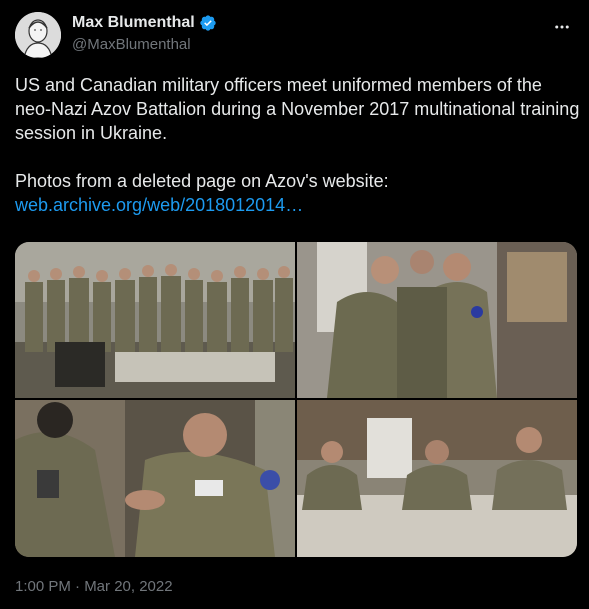 The width and height of the screenshot is (589, 609). Describe the element at coordinates (155, 478) in the screenshot. I see `photo-handshake` at that location.